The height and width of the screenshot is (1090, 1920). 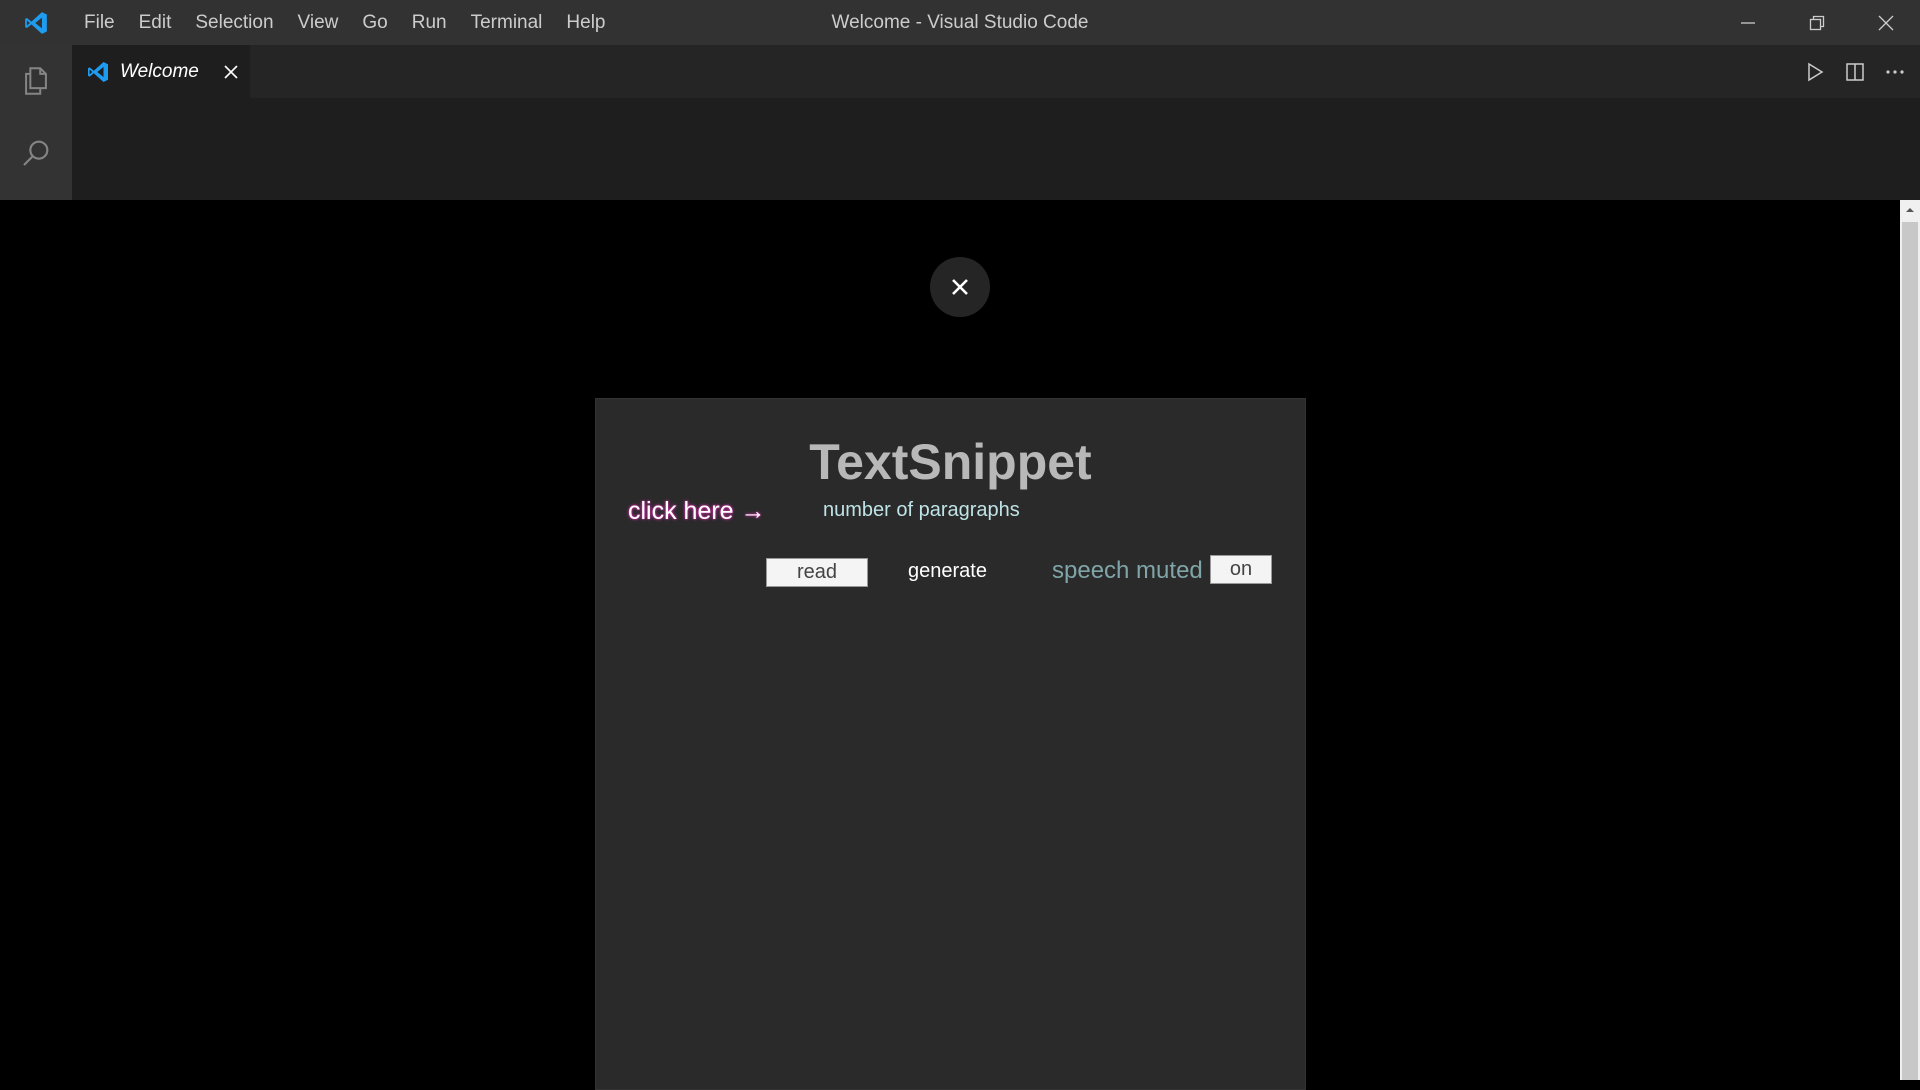 I want to click on speech-toggle-button: on, so click(x=1241, y=569).